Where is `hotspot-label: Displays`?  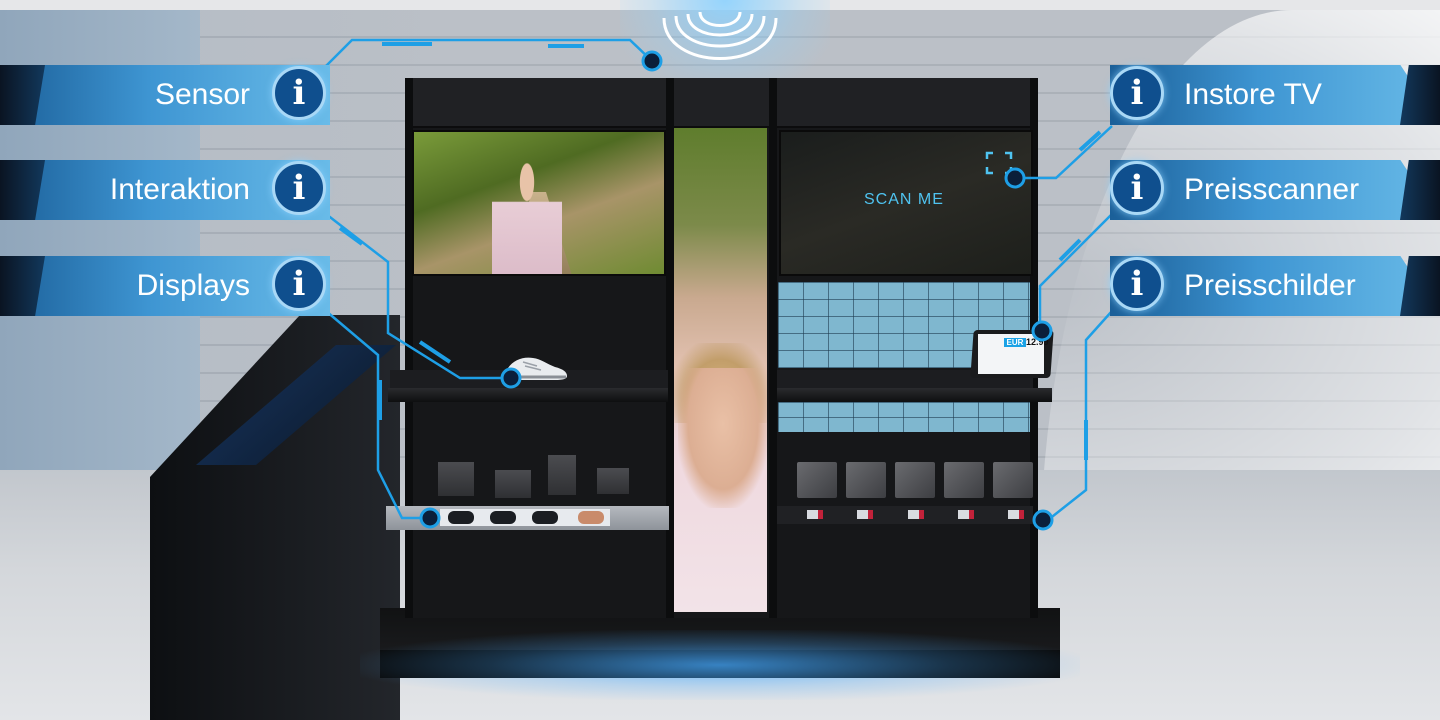
hotspot-label: Displays is located at coordinates (193, 285).